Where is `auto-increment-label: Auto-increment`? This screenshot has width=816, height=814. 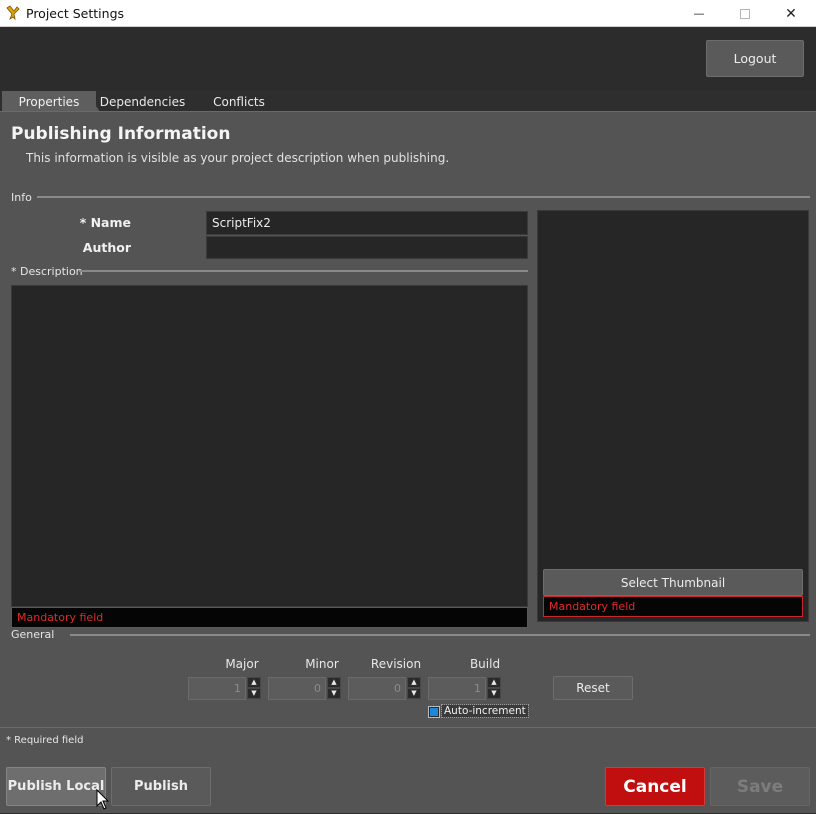
auto-increment-label: Auto-increment is located at coordinates (485, 711).